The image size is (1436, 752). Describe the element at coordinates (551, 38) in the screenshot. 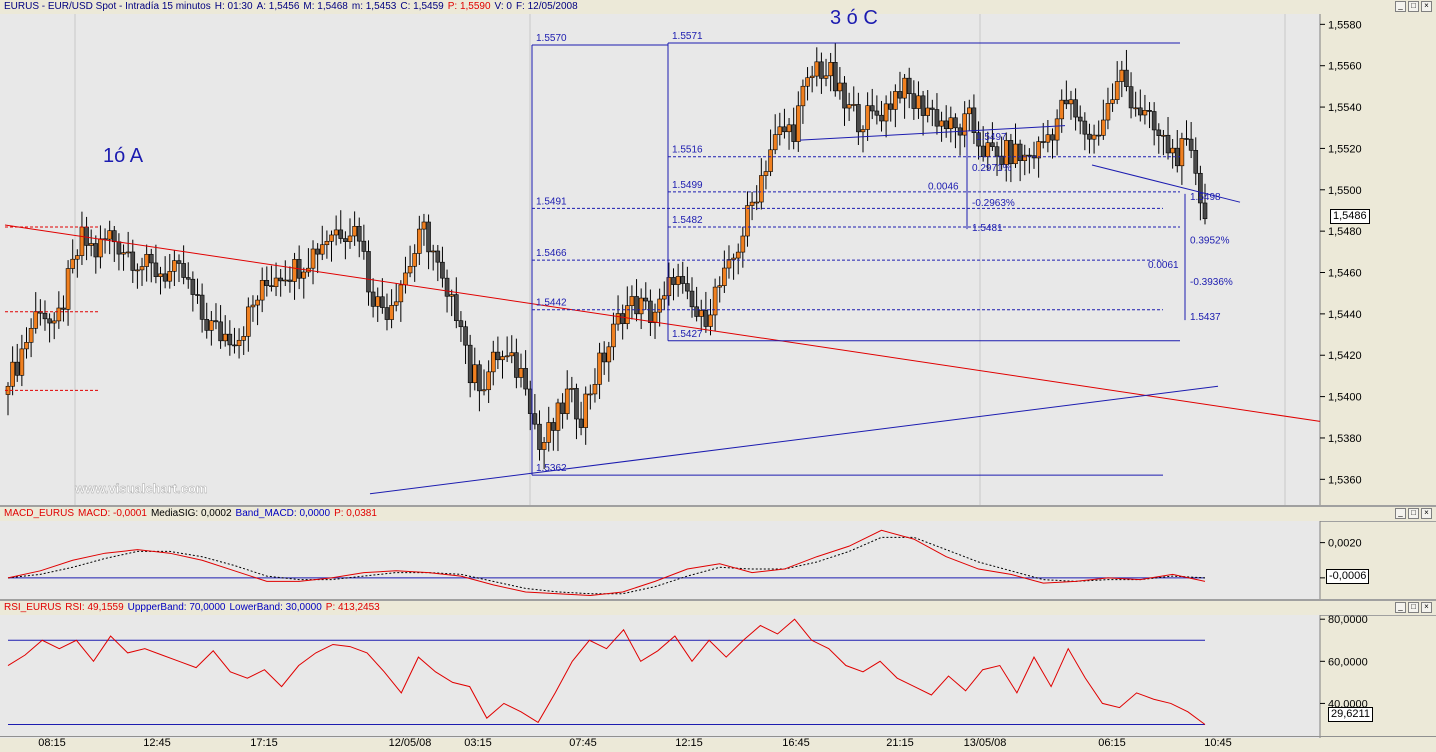

I see `fib-left-label: 1.5570` at that location.